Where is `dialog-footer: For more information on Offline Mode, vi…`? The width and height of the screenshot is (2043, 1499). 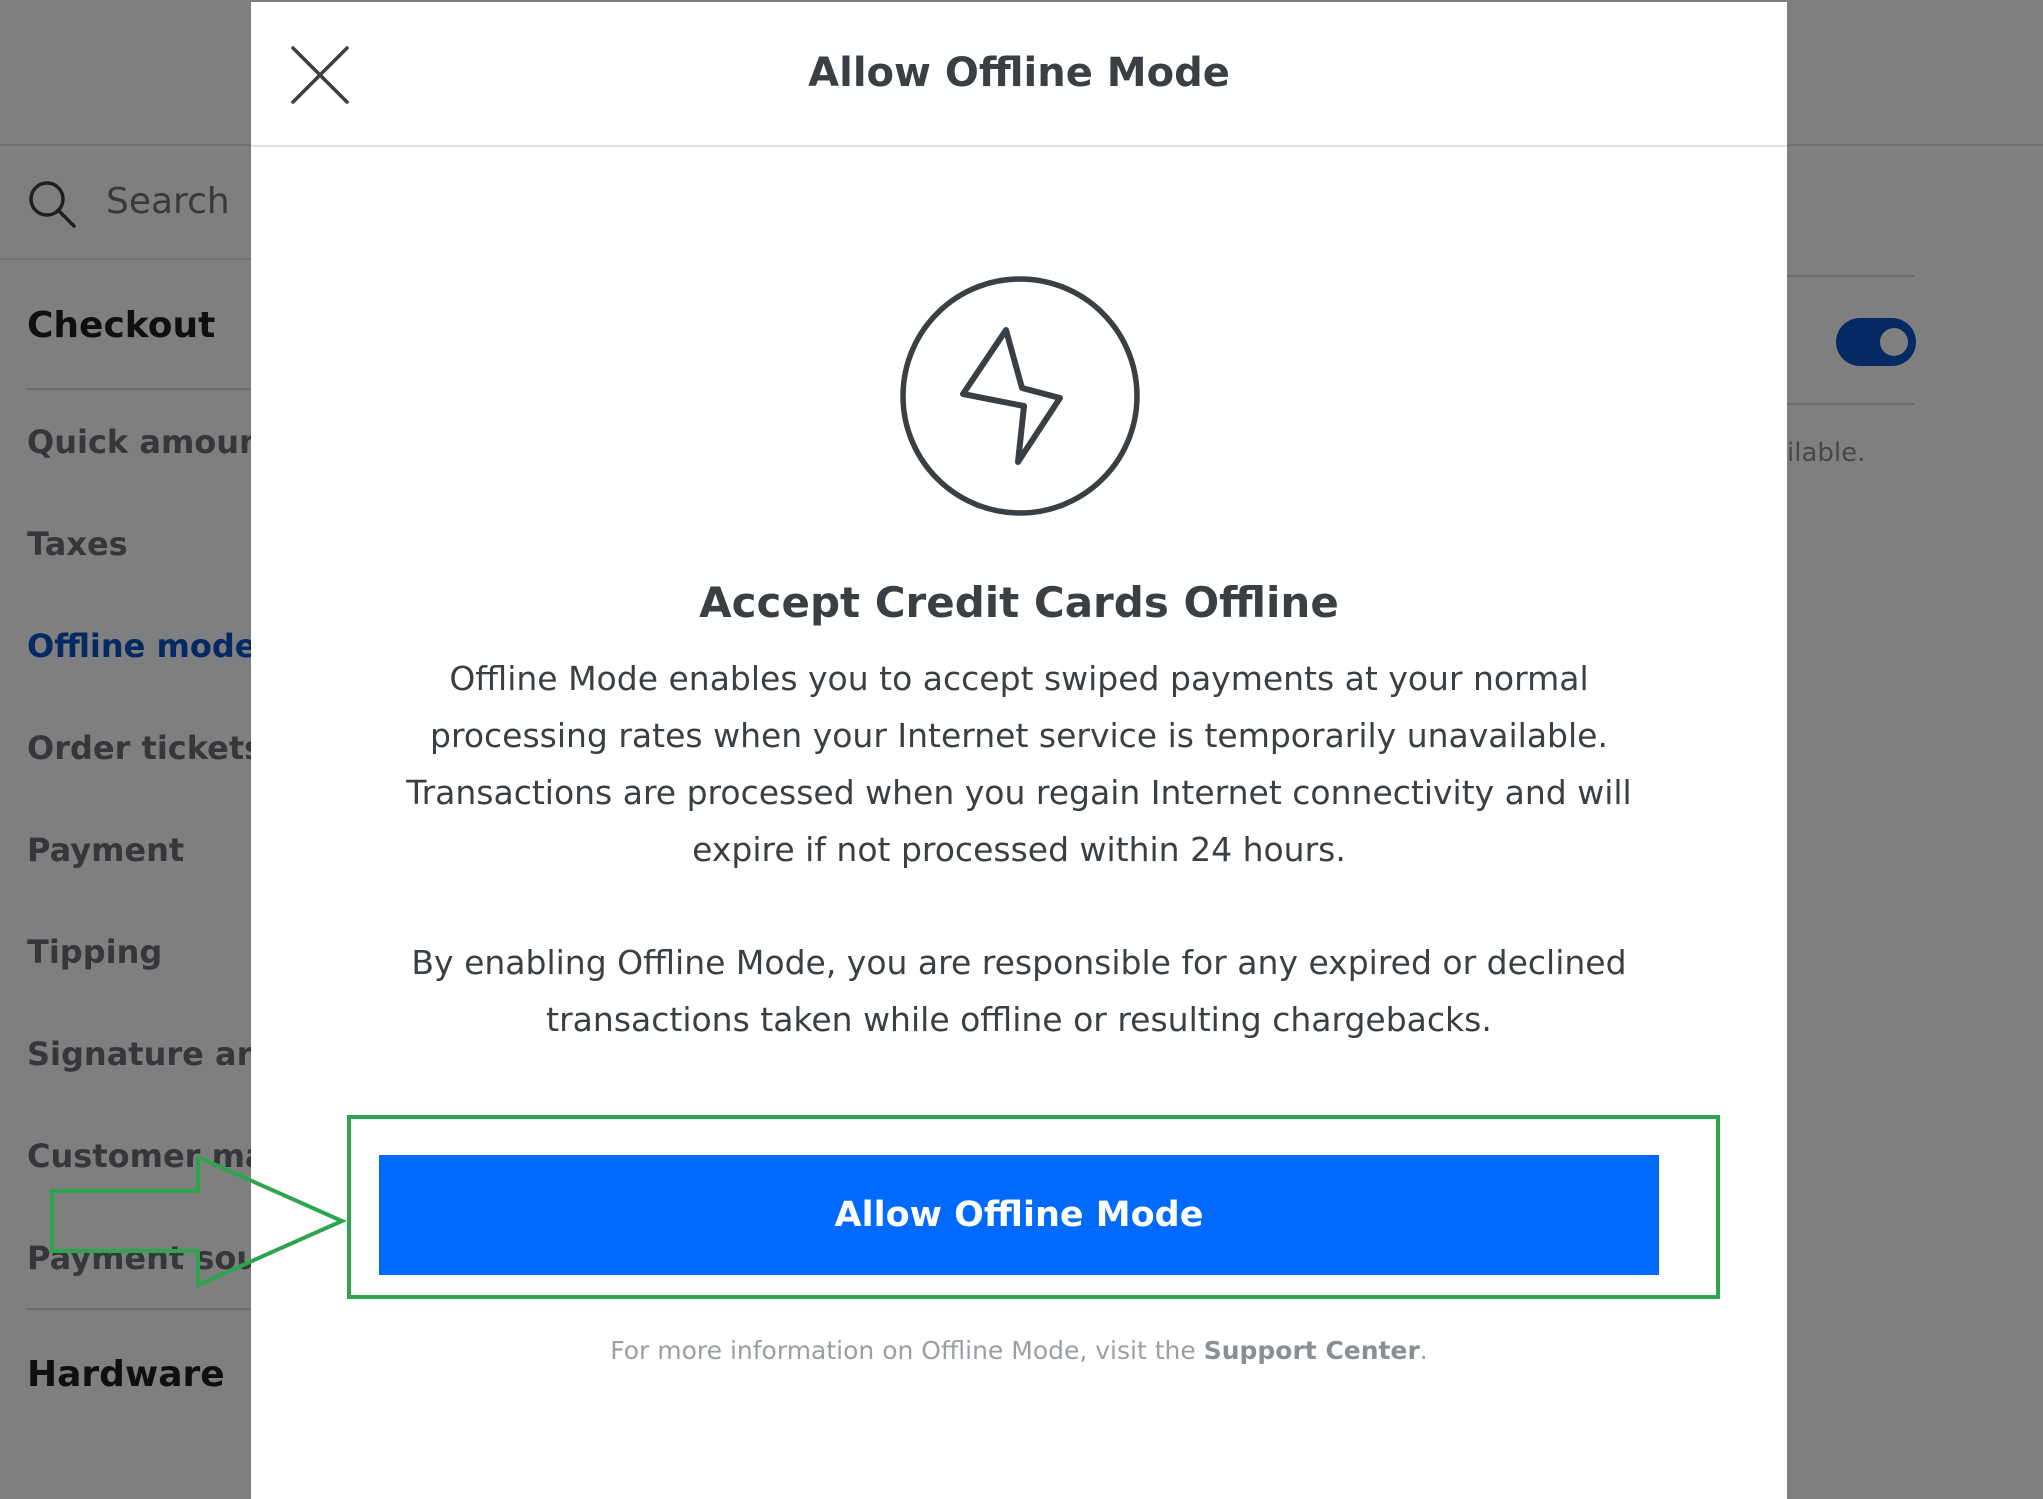 dialog-footer: For more information on Offline Mode, vi… is located at coordinates (1019, 1350).